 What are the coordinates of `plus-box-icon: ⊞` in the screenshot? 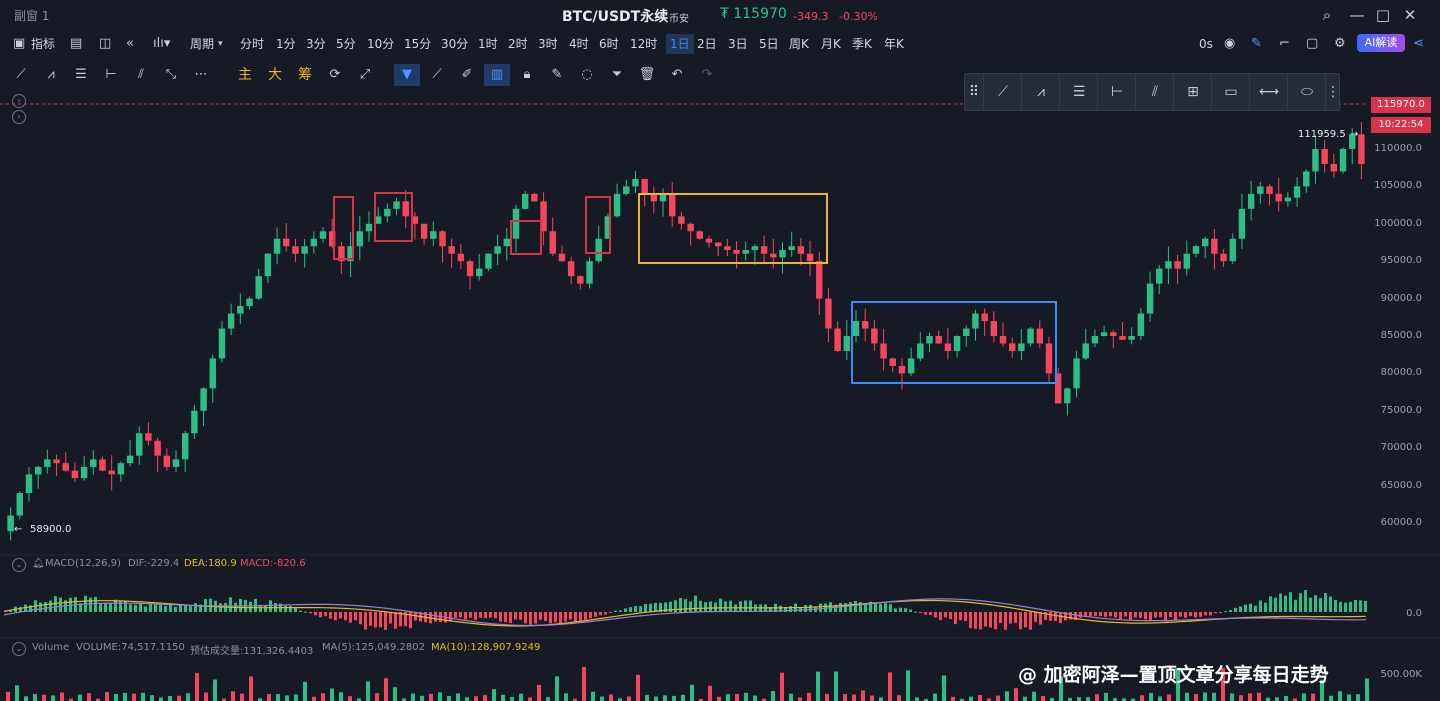 It's located at (1192, 92).